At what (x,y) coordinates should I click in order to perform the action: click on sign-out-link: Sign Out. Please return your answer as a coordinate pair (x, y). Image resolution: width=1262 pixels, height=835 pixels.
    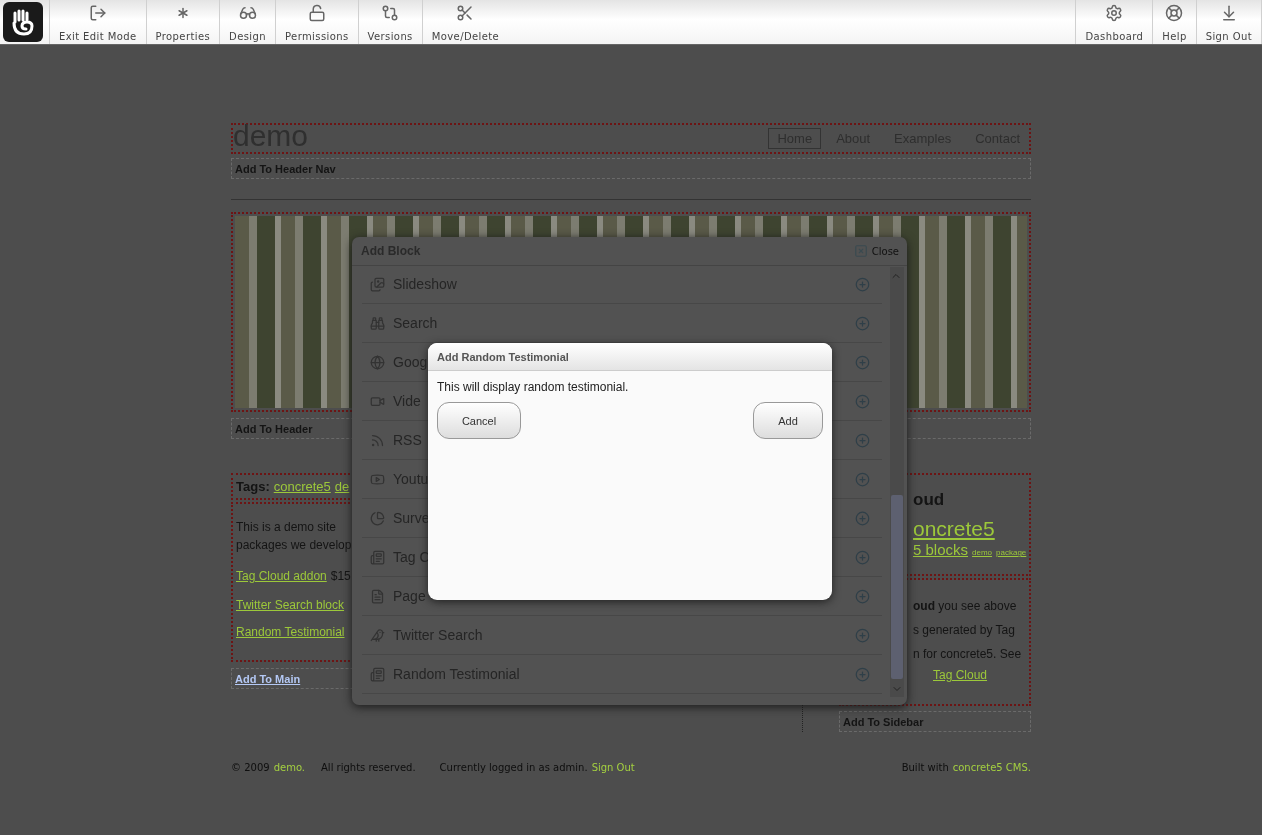
    Looking at the image, I should click on (613, 767).